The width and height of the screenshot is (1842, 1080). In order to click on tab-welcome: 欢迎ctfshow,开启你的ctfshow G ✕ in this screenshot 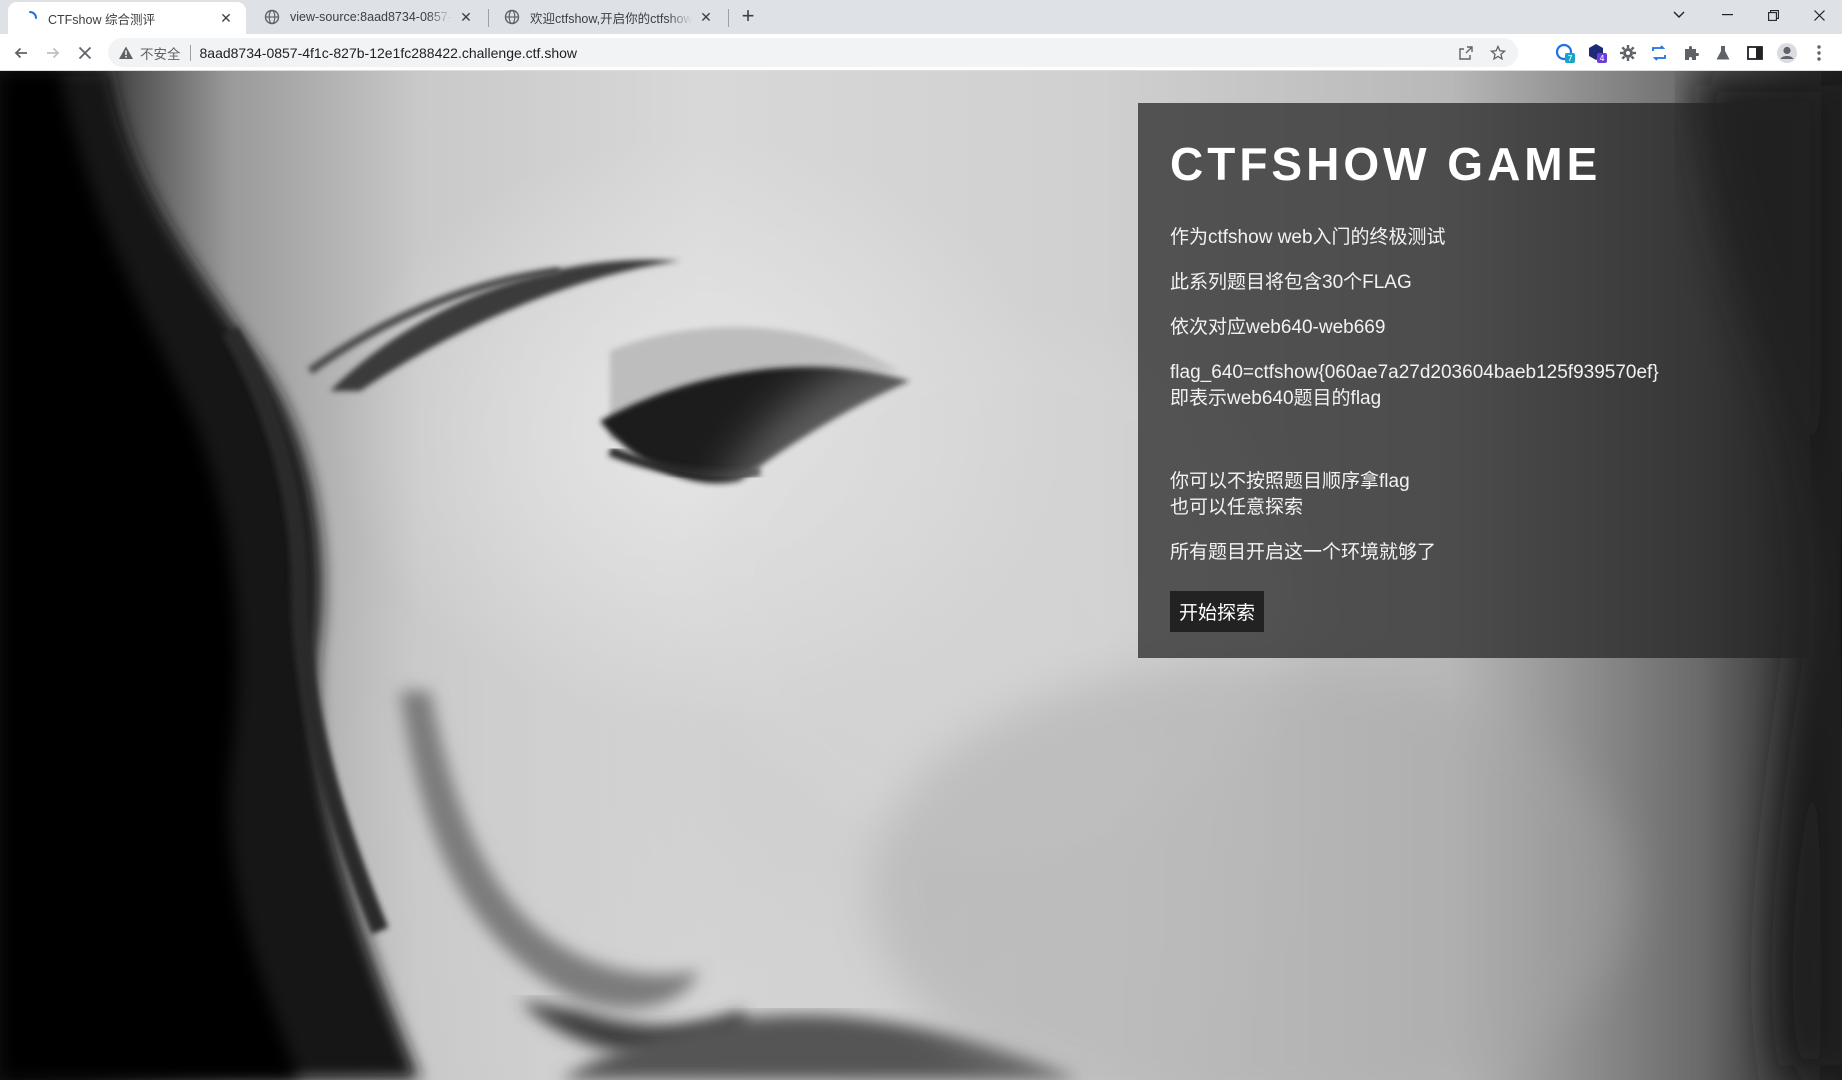, I will do `click(608, 17)`.